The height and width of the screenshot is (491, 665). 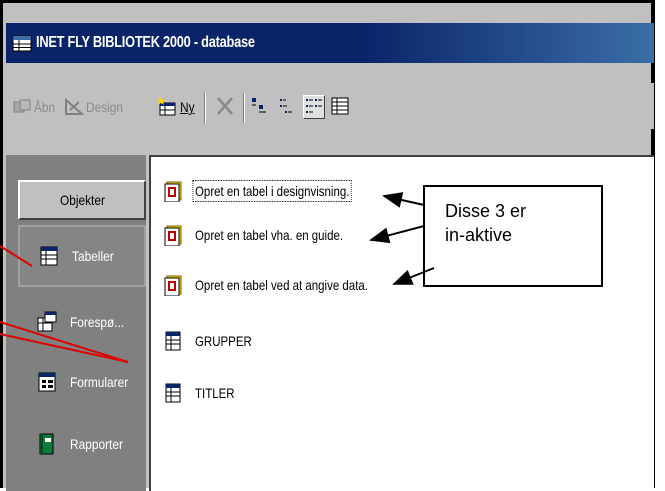 I want to click on list-item: TITLER, so click(x=203, y=393).